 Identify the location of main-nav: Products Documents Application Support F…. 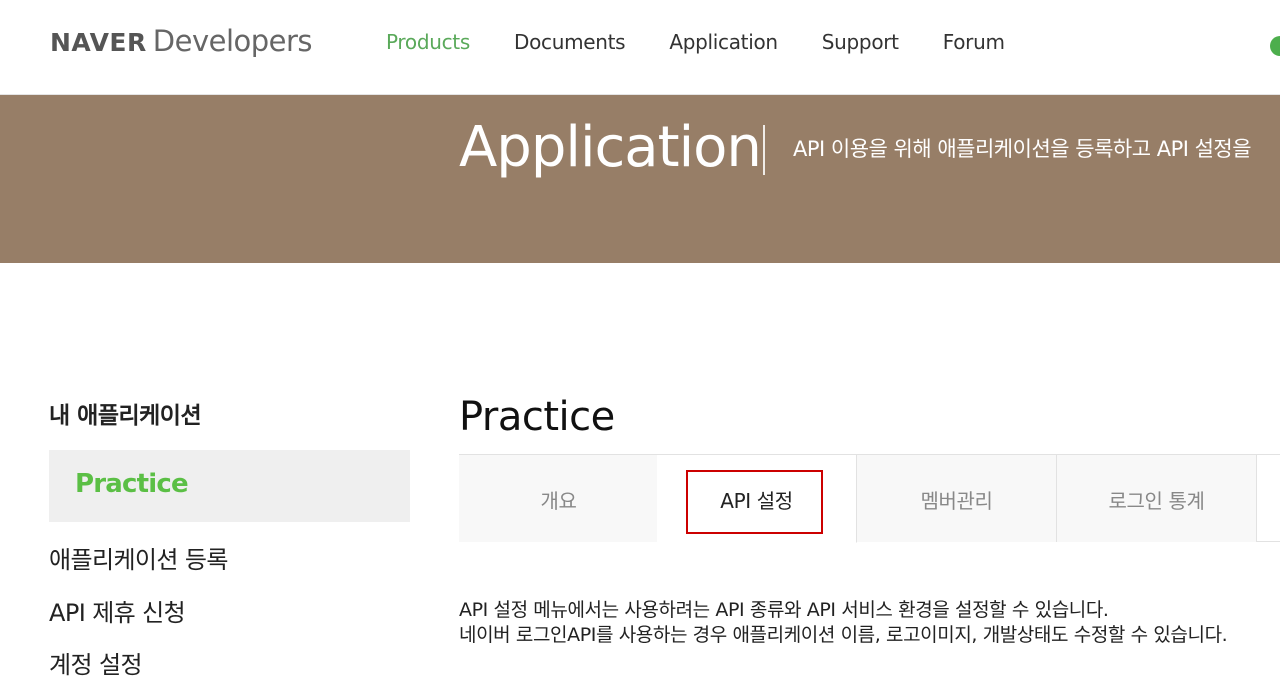
(717, 42).